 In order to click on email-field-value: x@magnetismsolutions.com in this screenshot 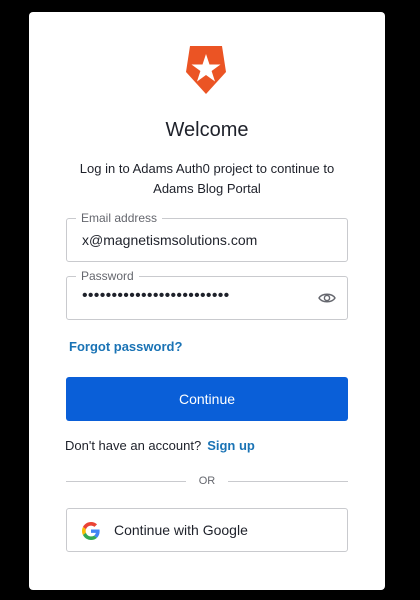, I will do `click(169, 240)`.